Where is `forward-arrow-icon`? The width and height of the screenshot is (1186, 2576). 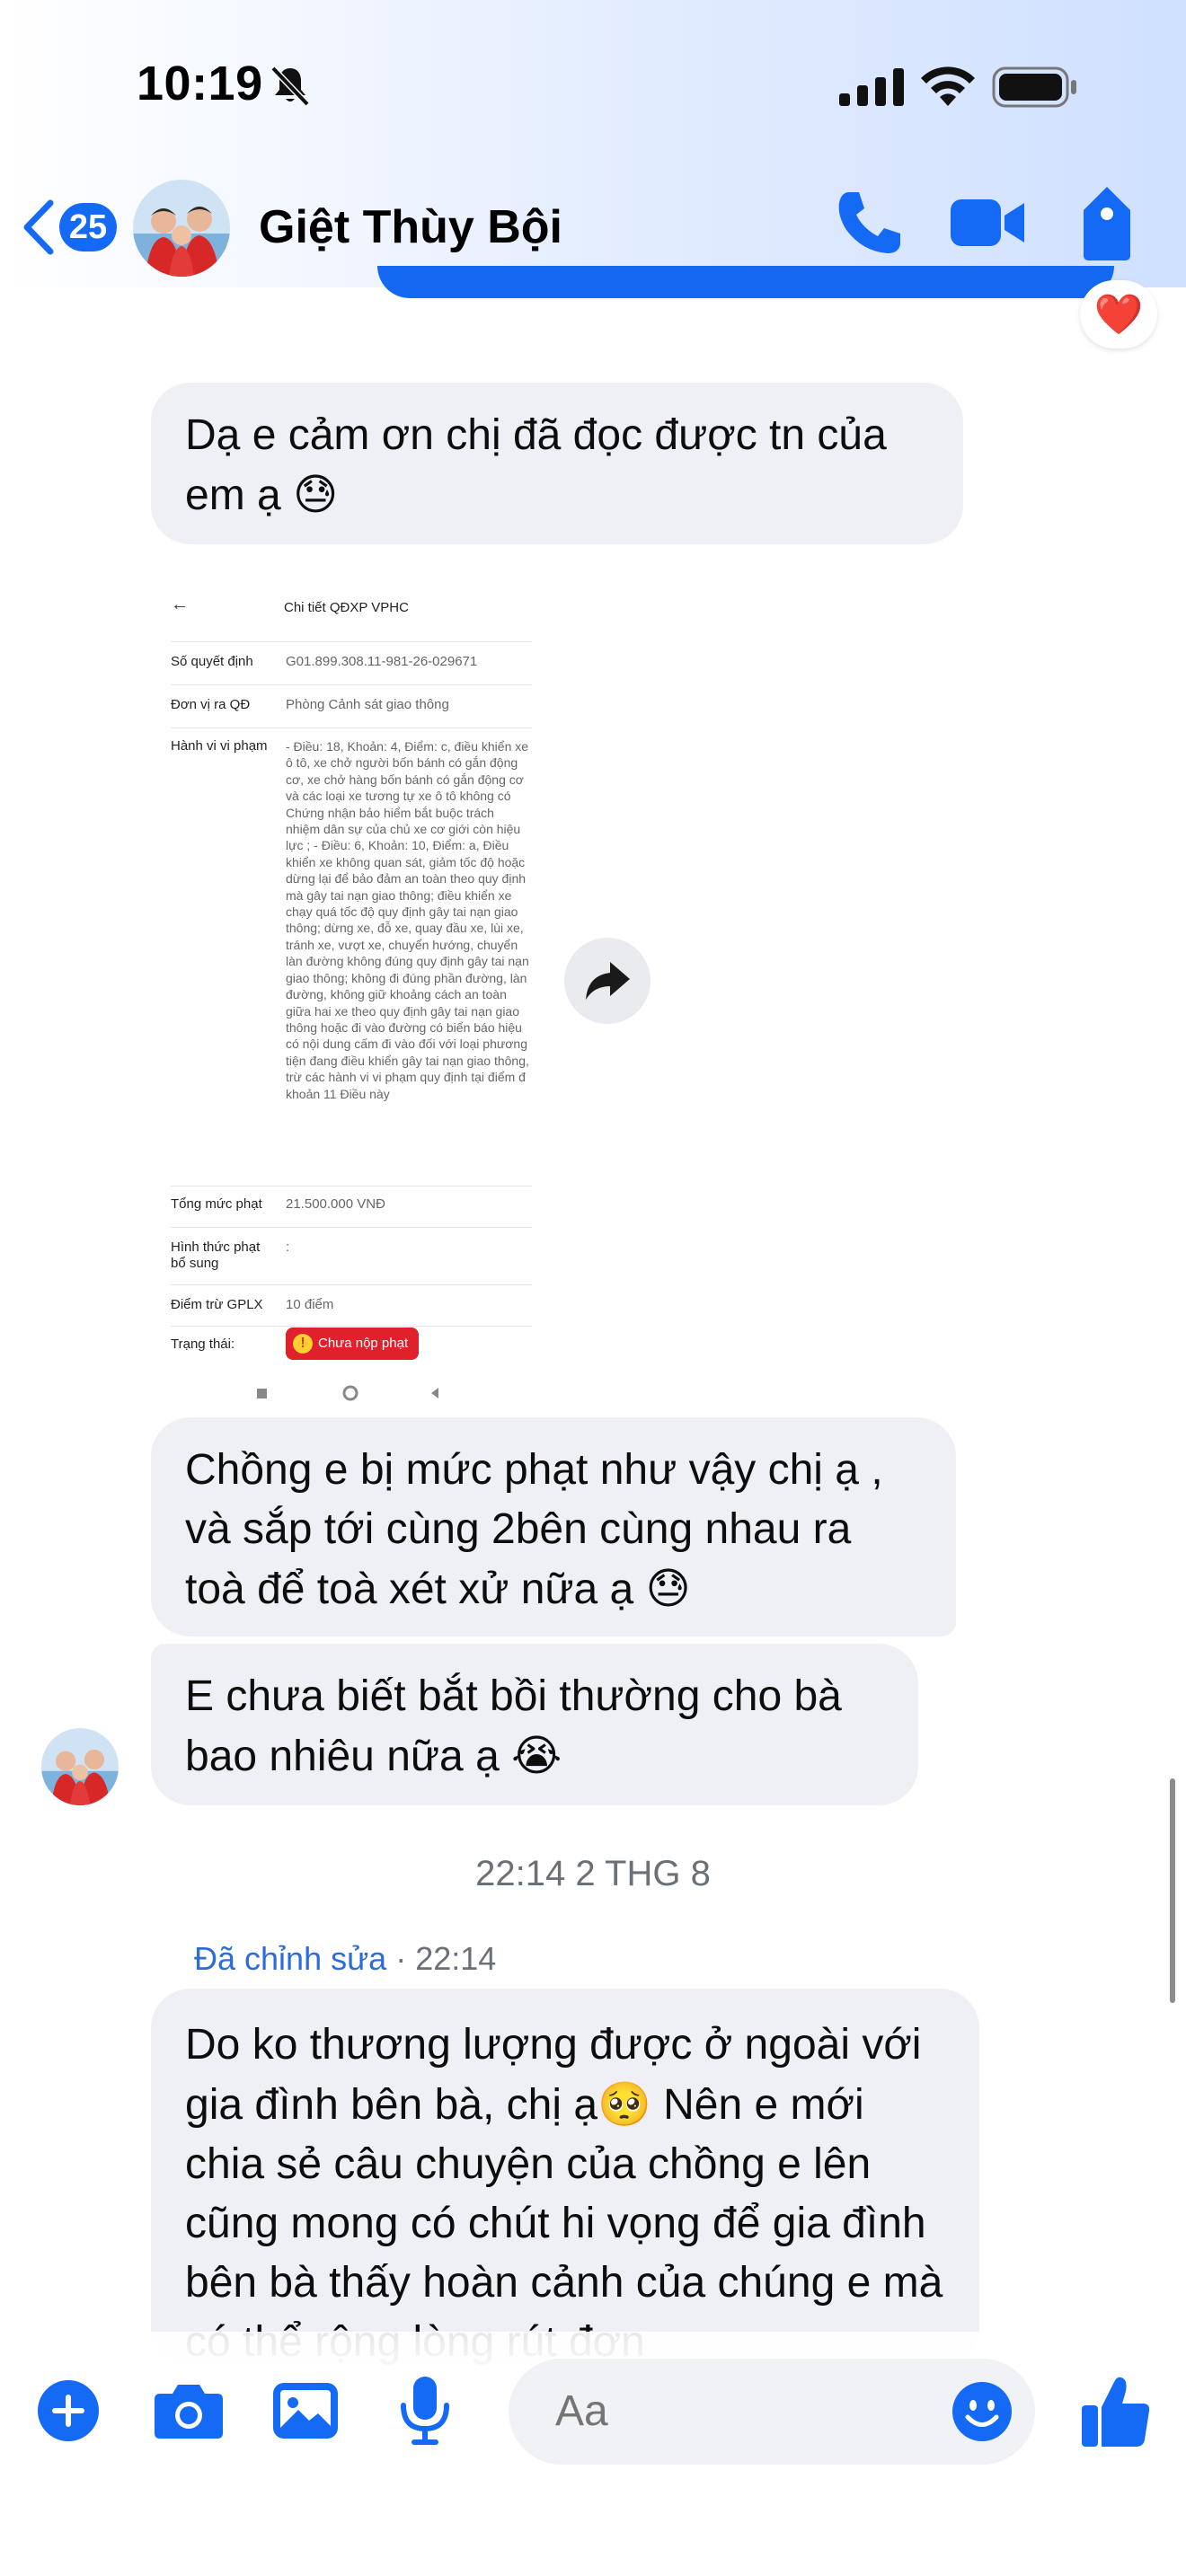
forward-arrow-icon is located at coordinates (608, 981).